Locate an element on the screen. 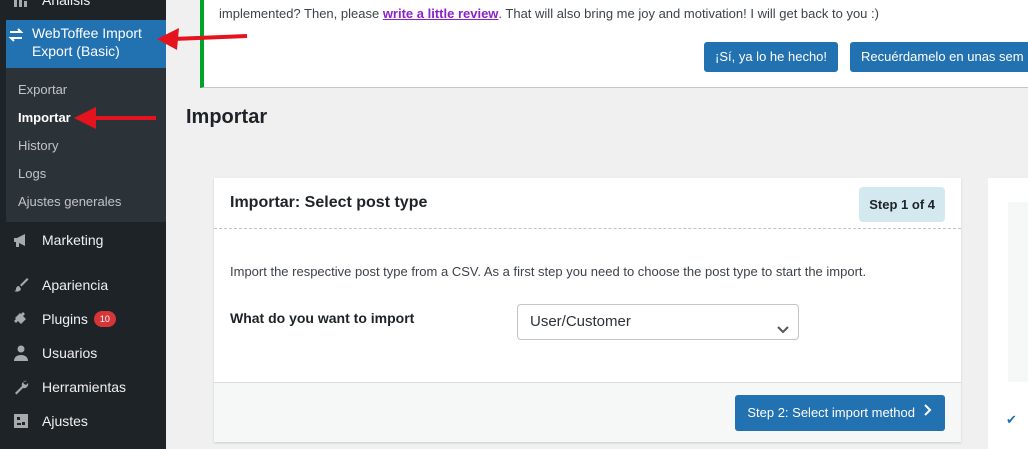  divider is located at coordinates (587, 228).